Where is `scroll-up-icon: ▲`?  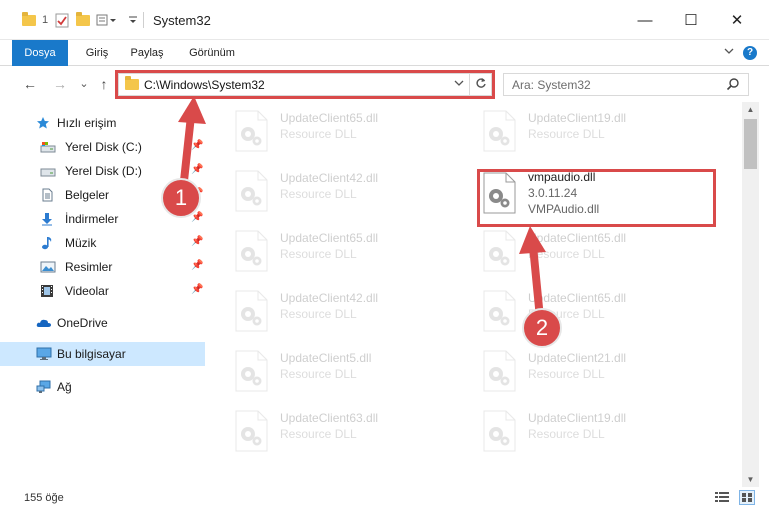
scroll-up-icon: ▲ is located at coordinates (750, 109).